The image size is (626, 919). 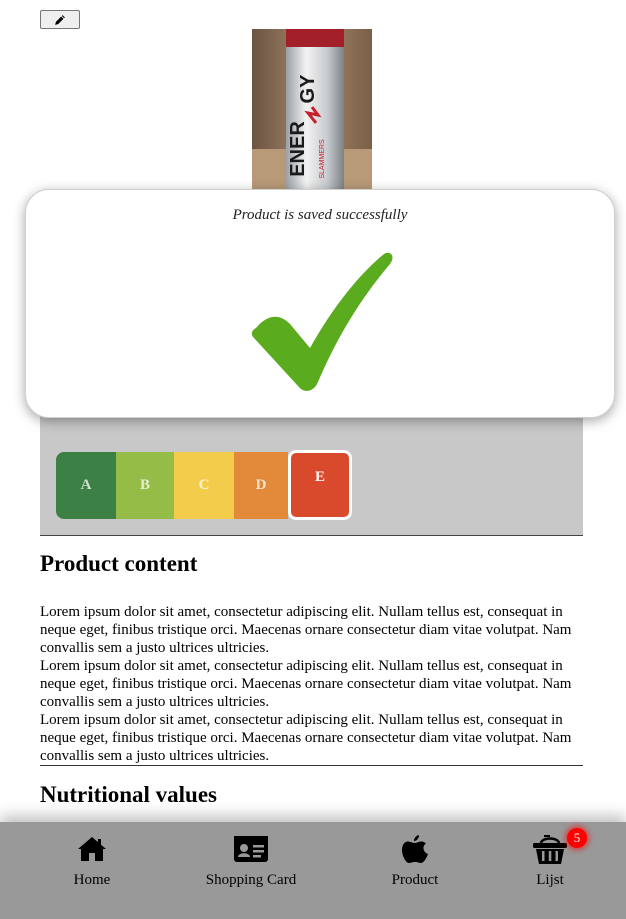 What do you see at coordinates (415, 870) in the screenshot?
I see `nav-product: Product` at bounding box center [415, 870].